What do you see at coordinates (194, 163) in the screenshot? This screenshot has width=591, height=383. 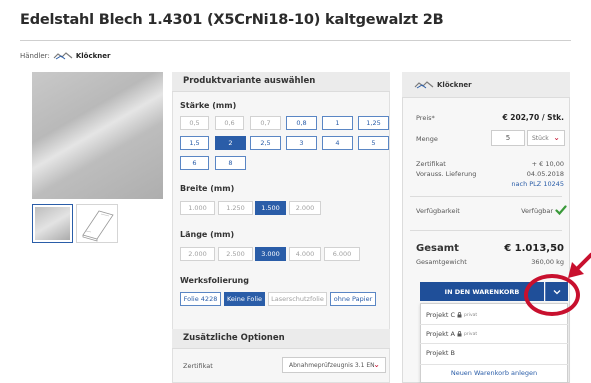 I see `thickness-option: 6` at bounding box center [194, 163].